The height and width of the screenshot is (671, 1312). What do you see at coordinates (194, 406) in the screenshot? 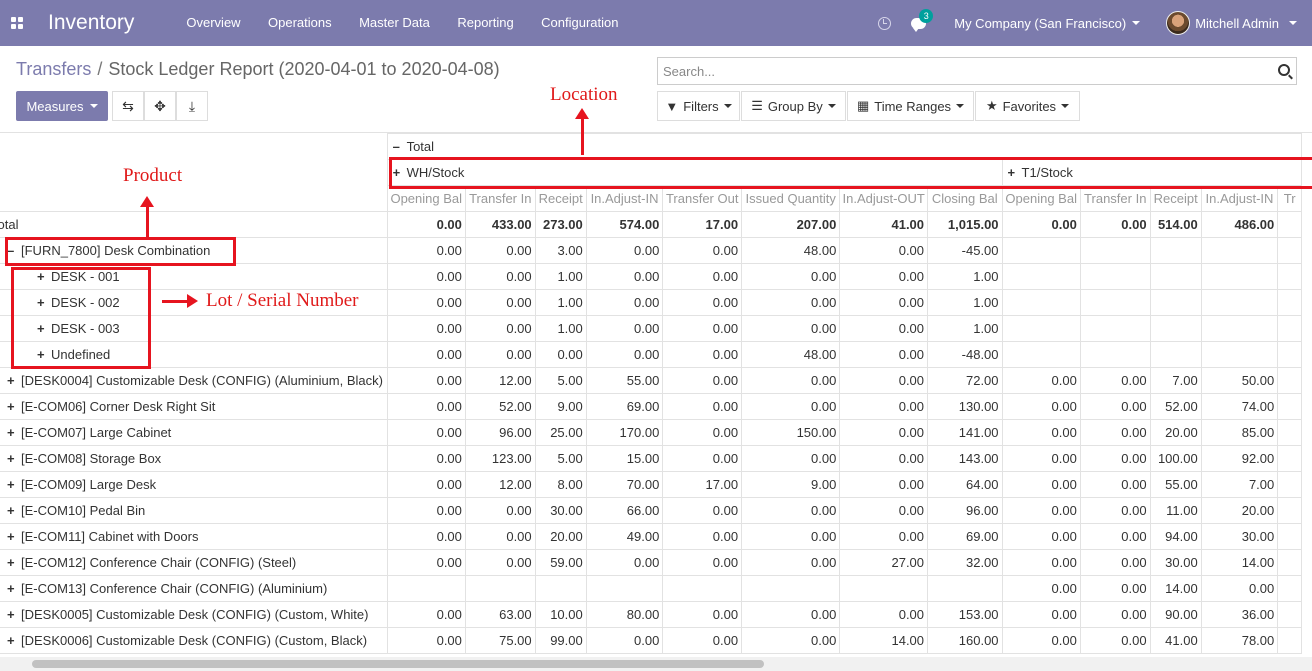
I see `product-row-header: + [E-COM06] Corner Desk Right Sit` at bounding box center [194, 406].